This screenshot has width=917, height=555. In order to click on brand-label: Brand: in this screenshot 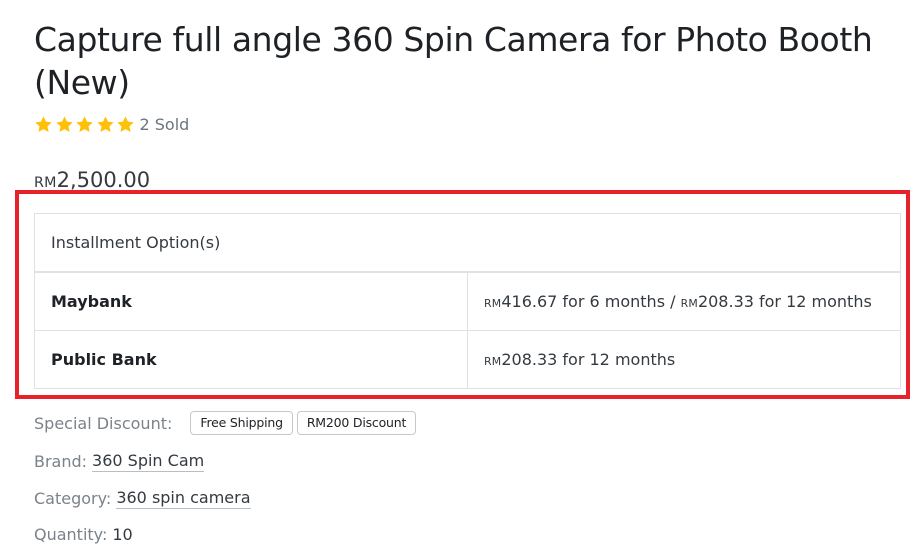, I will do `click(61, 461)`.